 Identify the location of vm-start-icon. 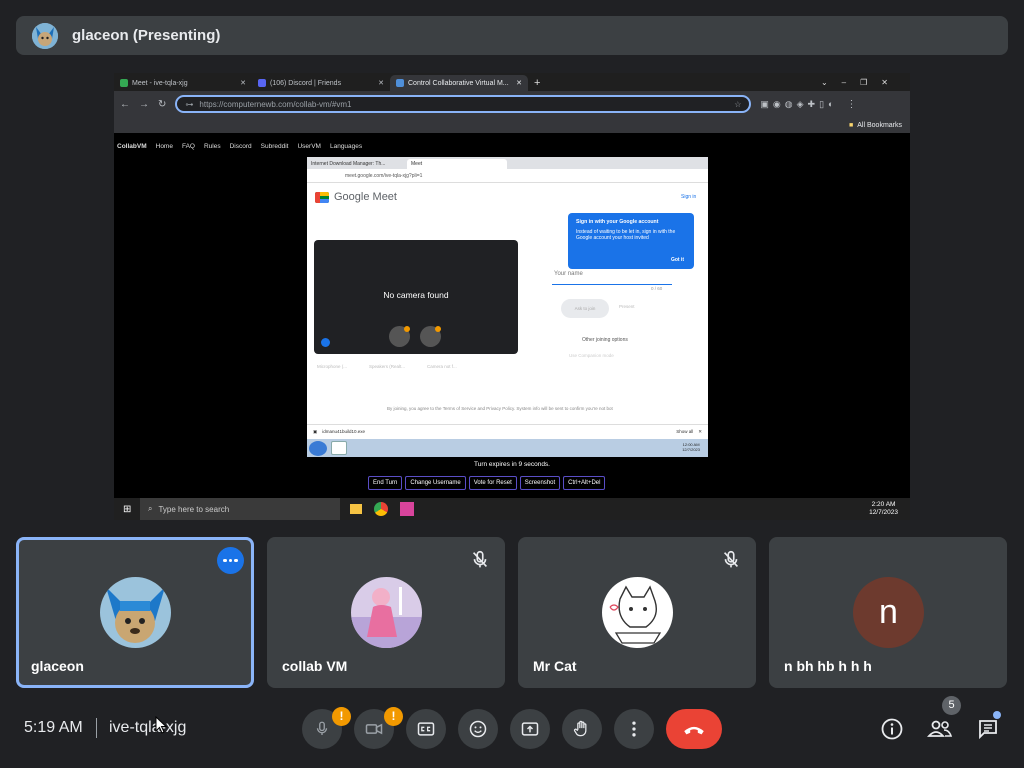
(318, 448).